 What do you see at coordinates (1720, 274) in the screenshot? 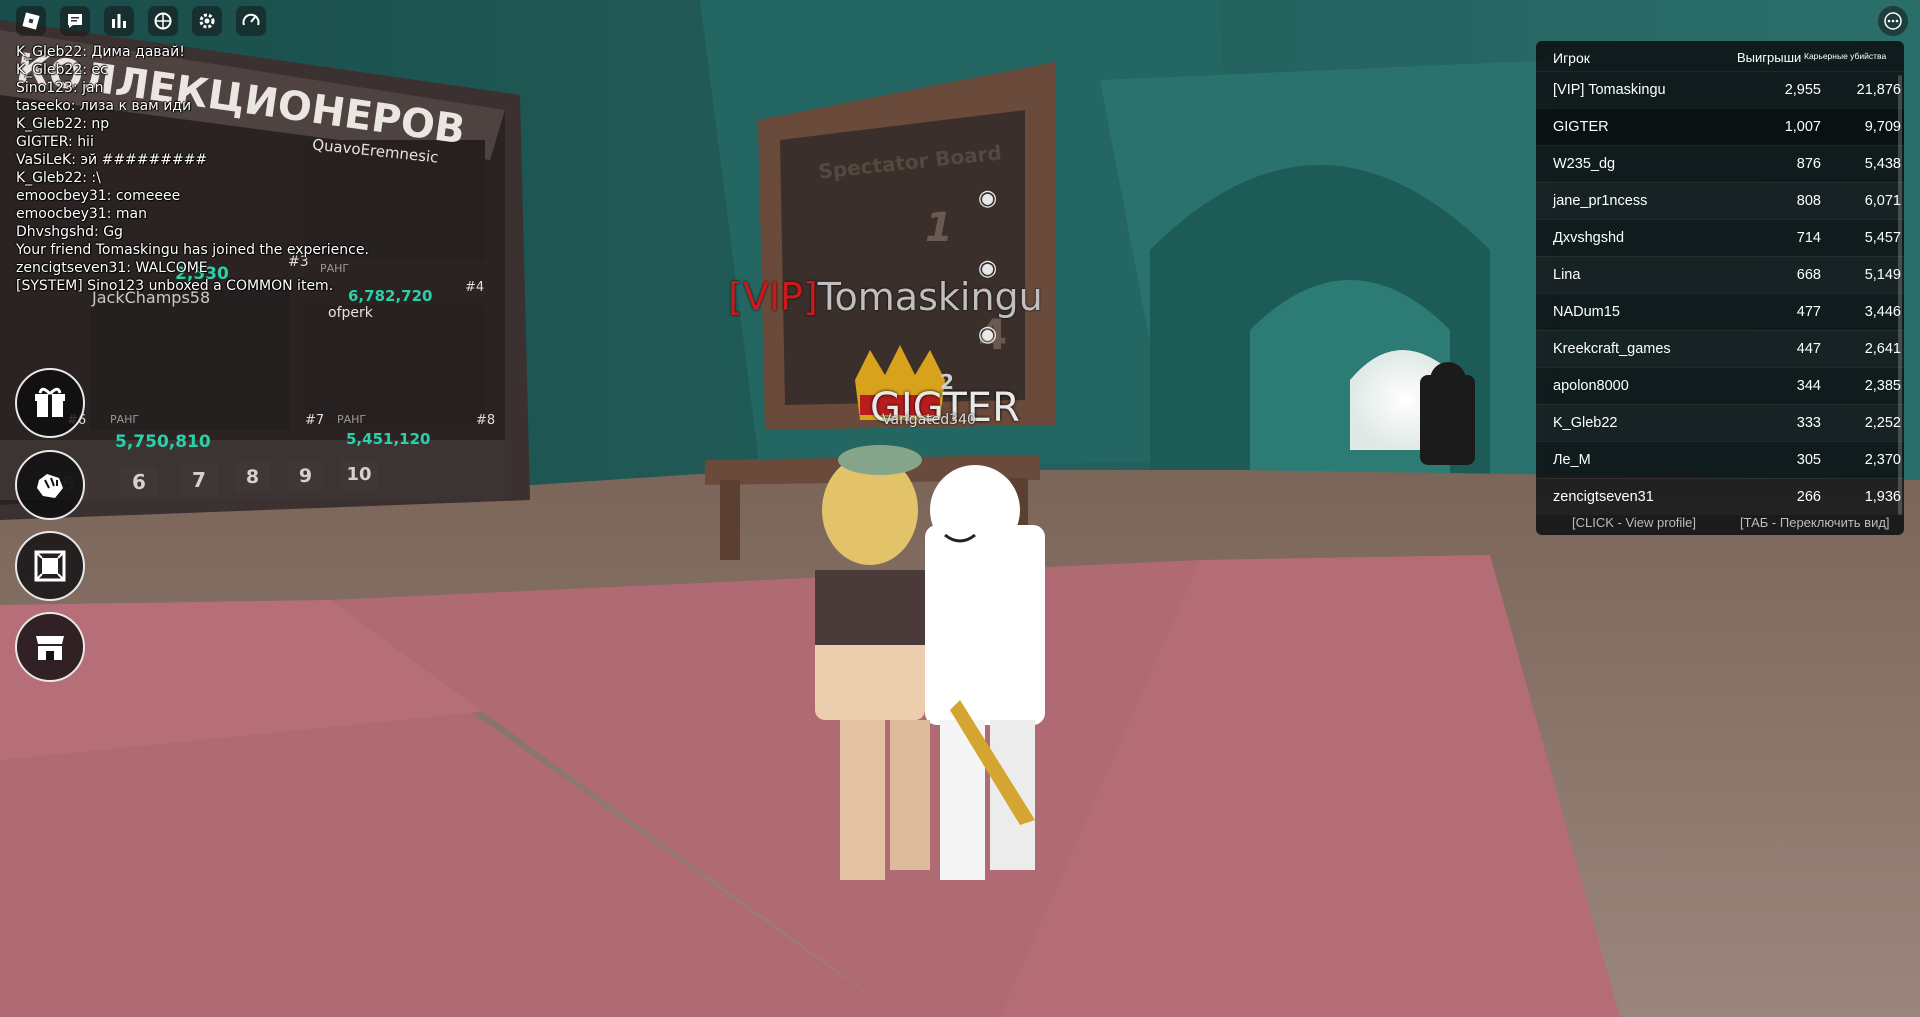
I see `leaderboard-row: Lina 668 5,149` at bounding box center [1720, 274].